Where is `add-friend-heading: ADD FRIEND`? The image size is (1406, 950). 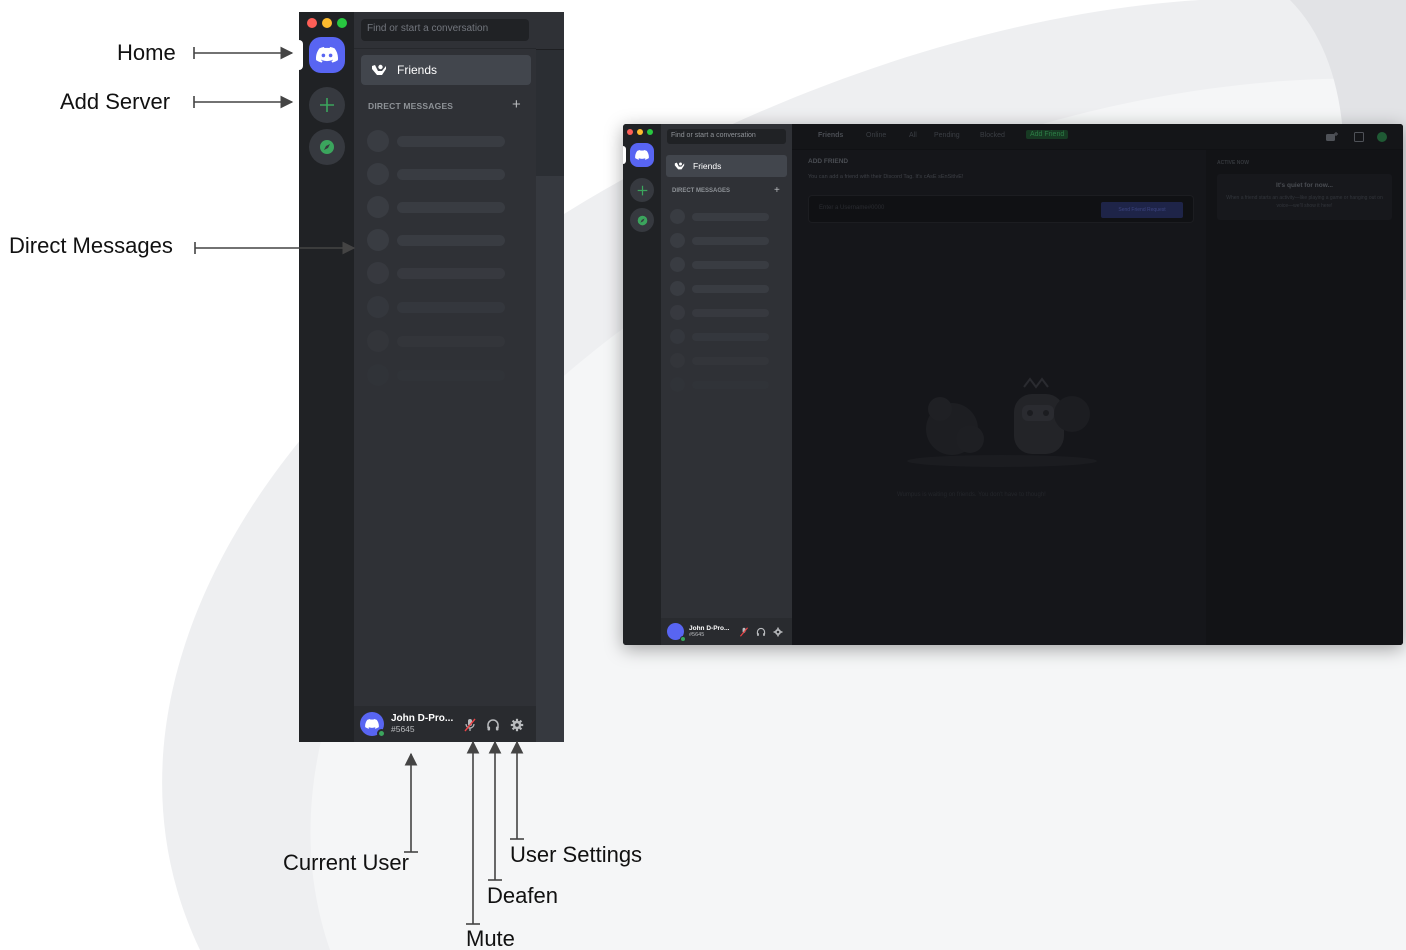
add-friend-heading: ADD FRIEND is located at coordinates (828, 161).